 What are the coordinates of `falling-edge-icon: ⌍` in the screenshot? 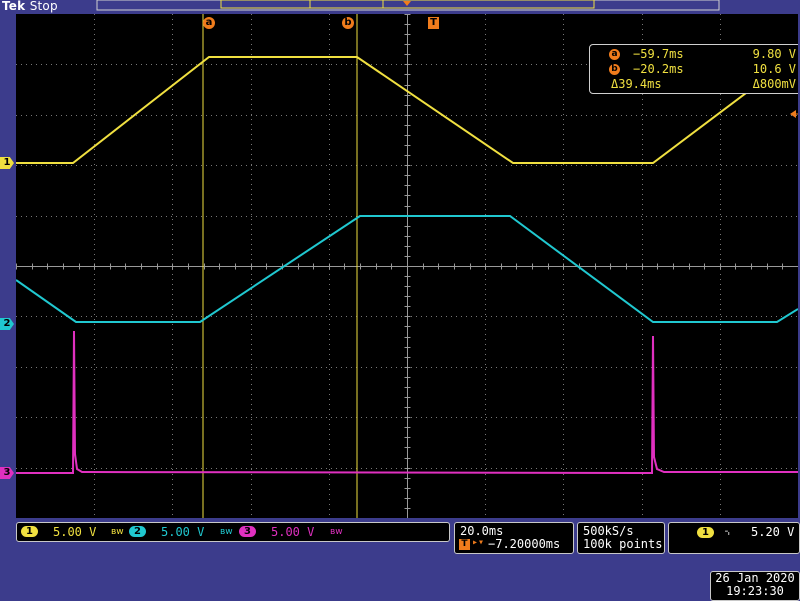 It's located at (729, 532).